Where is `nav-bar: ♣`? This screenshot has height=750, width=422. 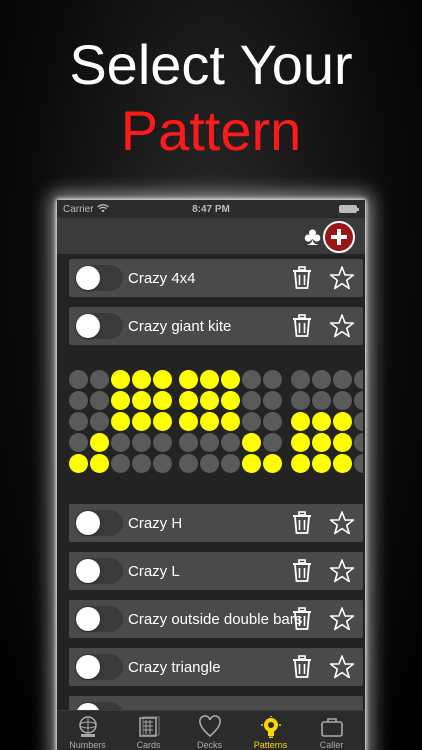 nav-bar: ♣ is located at coordinates (211, 236).